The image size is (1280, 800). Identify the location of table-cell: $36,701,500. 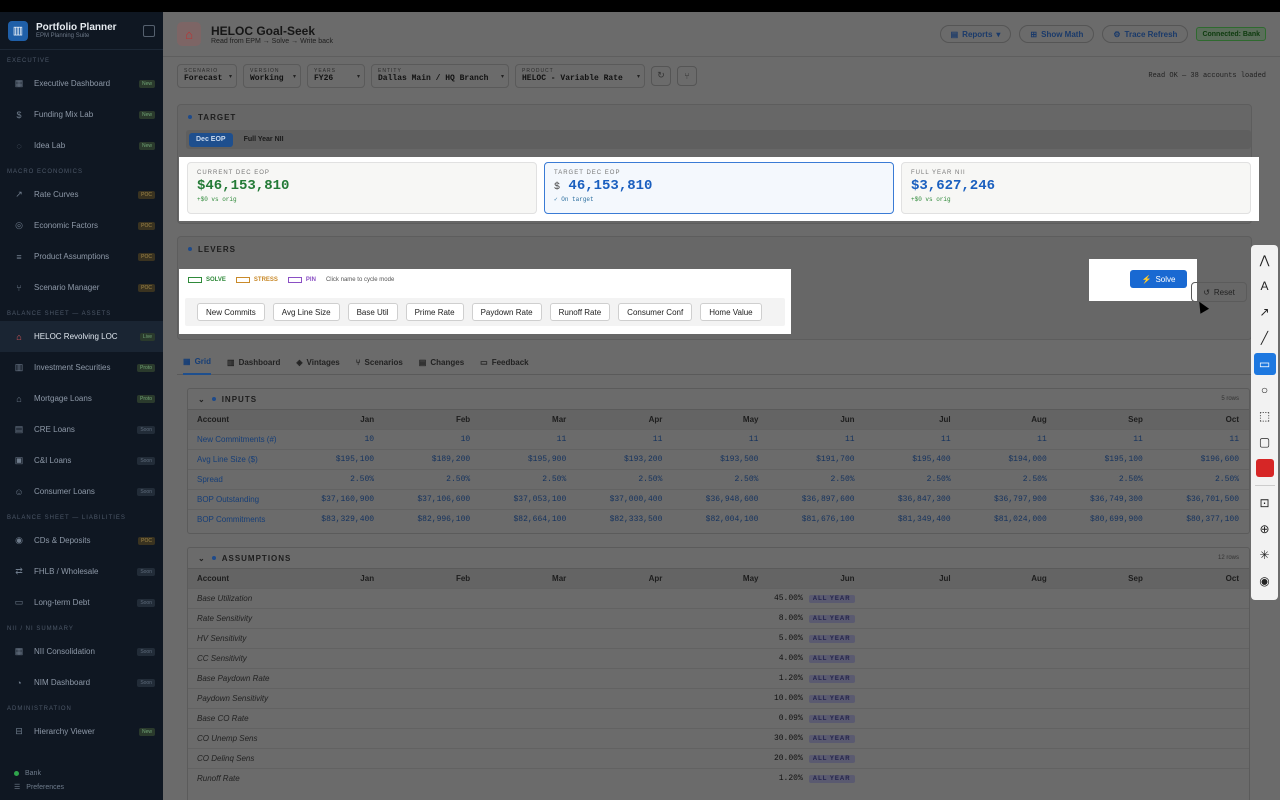
(1200, 499).